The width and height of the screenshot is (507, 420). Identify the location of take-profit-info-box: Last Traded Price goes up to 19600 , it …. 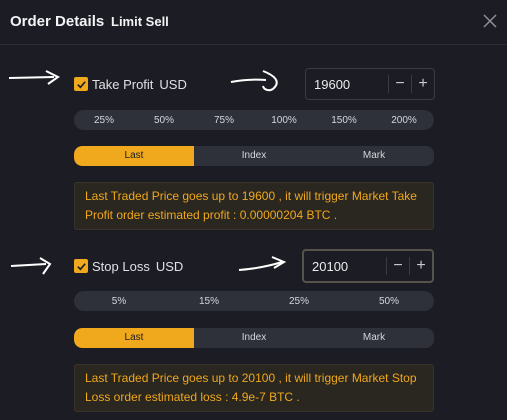
(254, 206).